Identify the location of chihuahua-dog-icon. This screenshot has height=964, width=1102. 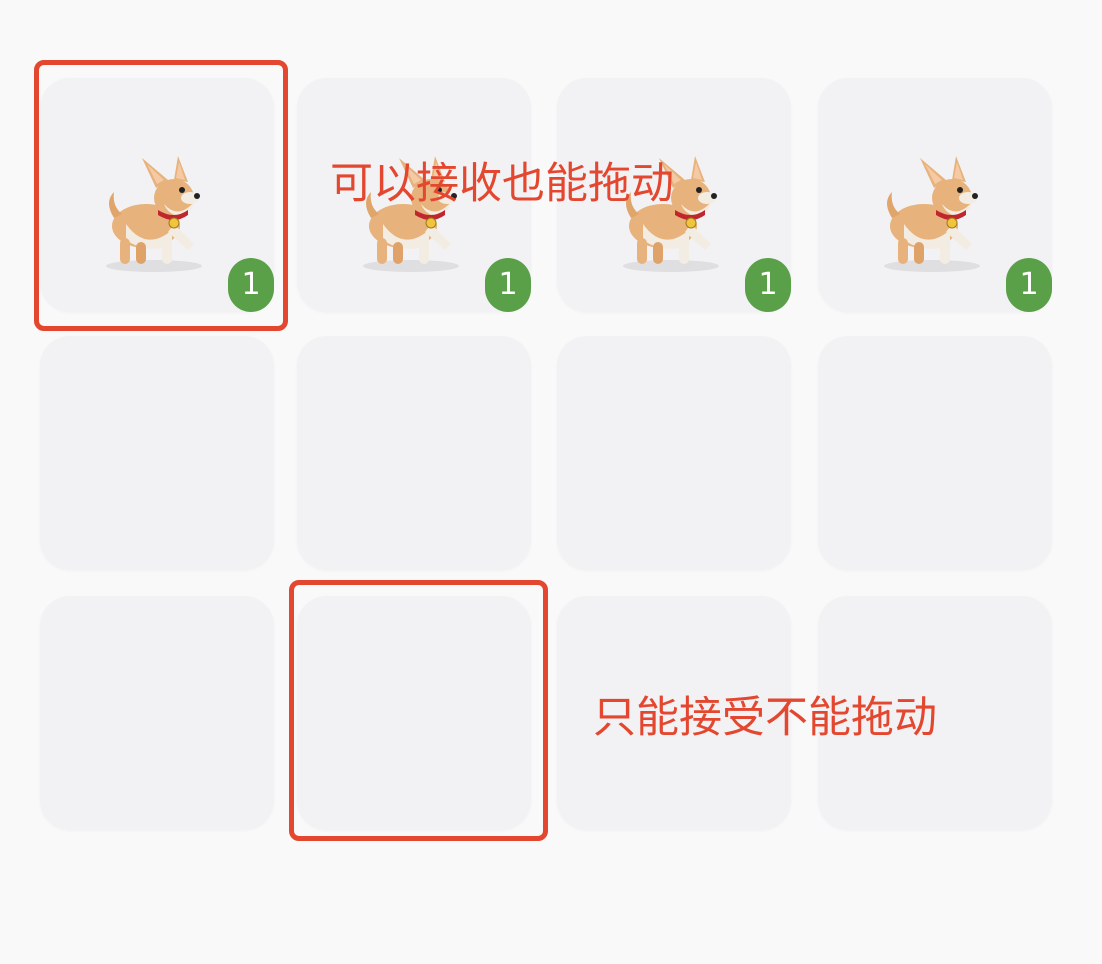
(932, 214).